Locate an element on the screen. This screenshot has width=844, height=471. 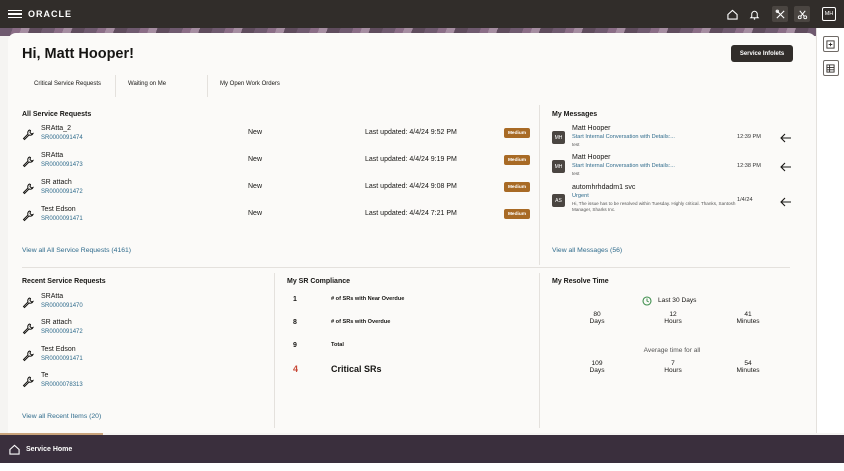
sr-number-link: SR0000078313 is located at coordinates (62, 385).